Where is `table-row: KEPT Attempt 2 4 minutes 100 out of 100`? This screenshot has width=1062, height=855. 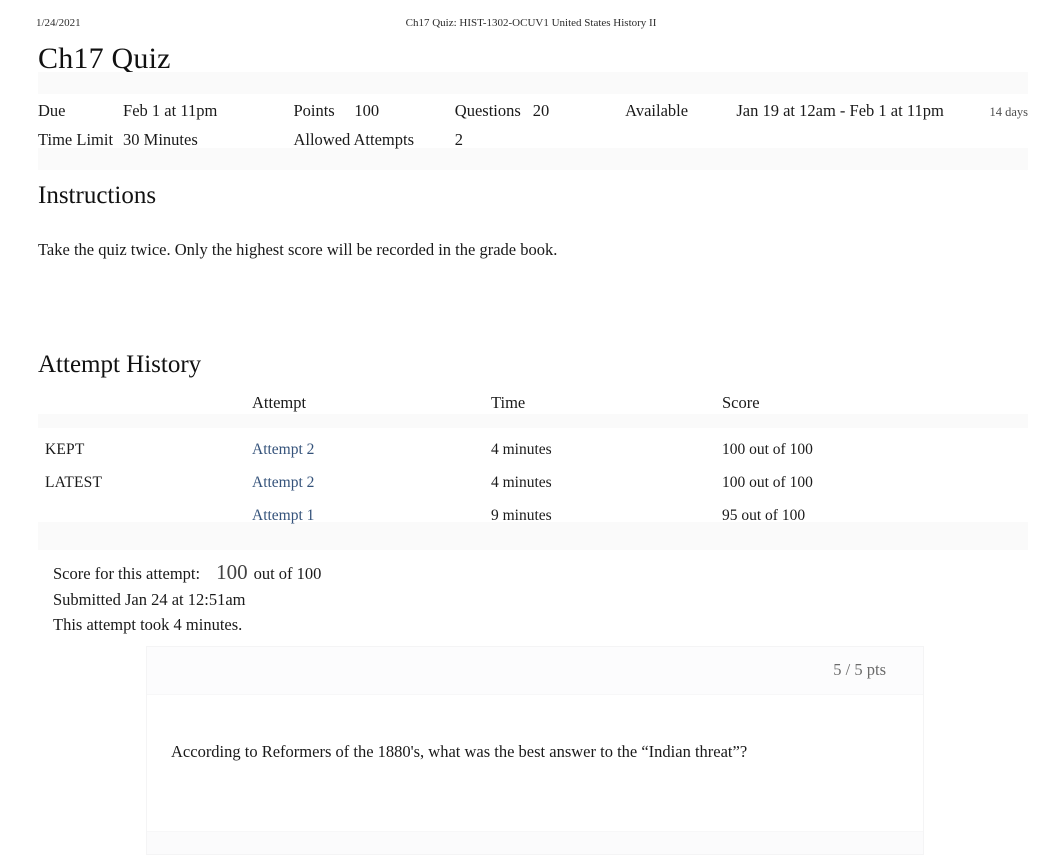
table-row: KEPT Attempt 2 4 minutes 100 out of 100 is located at coordinates (533, 449).